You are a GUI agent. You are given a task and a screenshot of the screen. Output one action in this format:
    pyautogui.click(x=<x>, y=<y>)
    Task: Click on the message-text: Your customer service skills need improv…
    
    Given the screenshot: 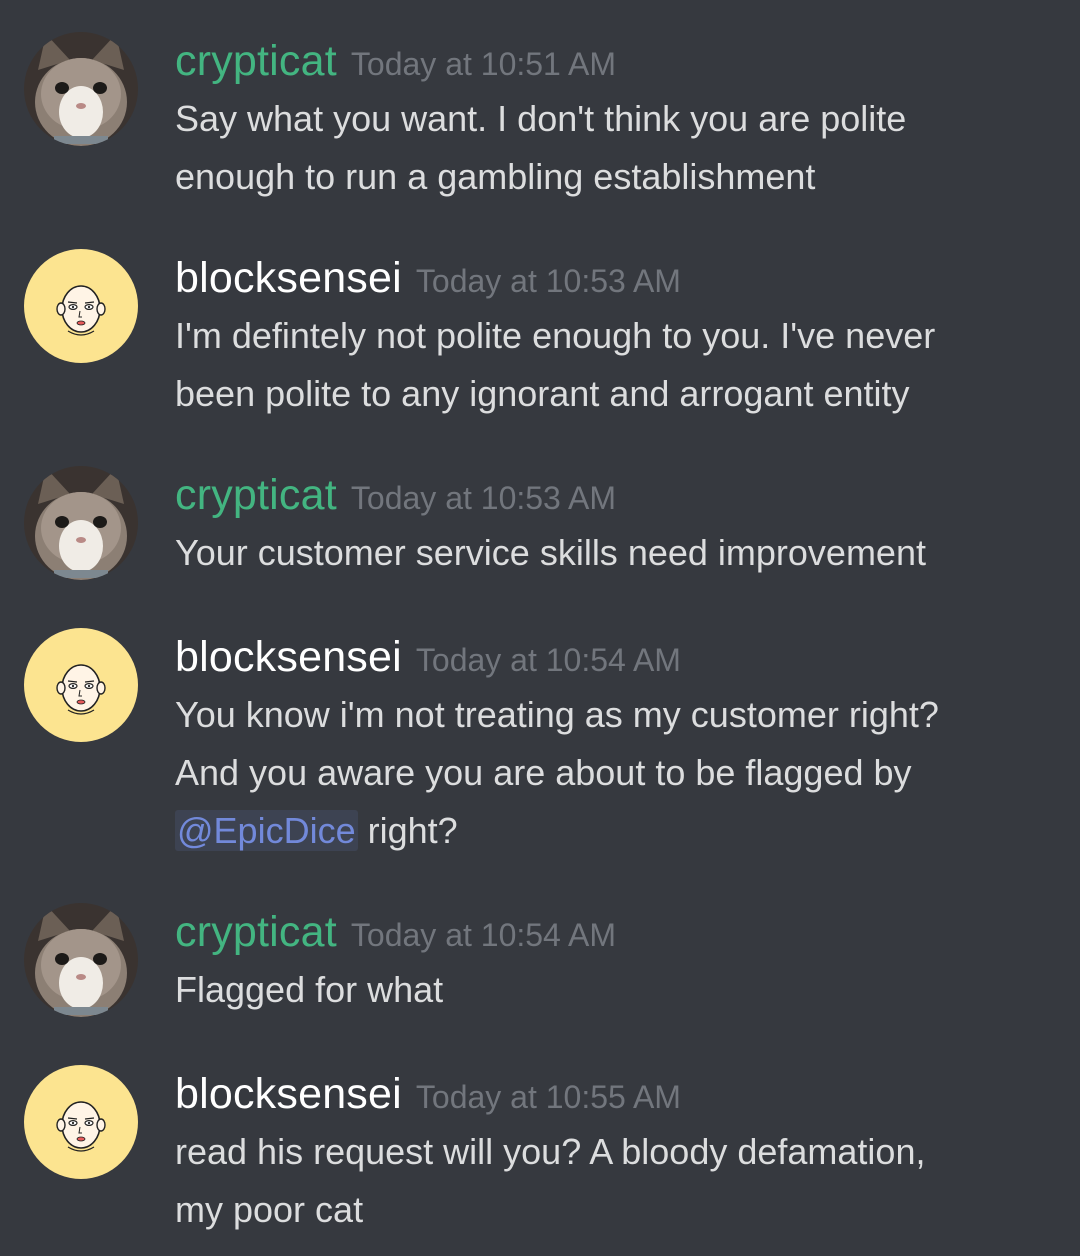 What is the action you would take?
    pyautogui.click(x=607, y=553)
    